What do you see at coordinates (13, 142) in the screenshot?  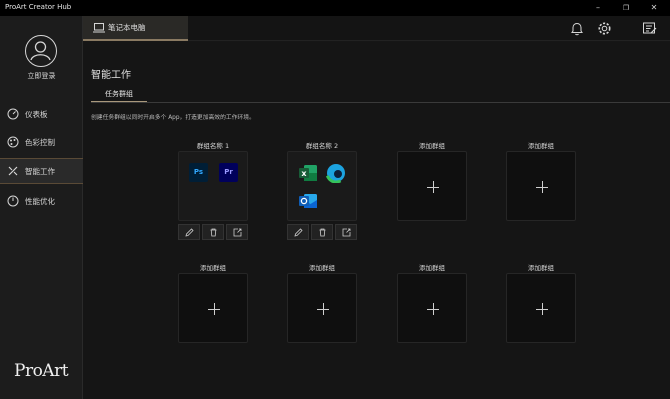 I see `palette-icon` at bounding box center [13, 142].